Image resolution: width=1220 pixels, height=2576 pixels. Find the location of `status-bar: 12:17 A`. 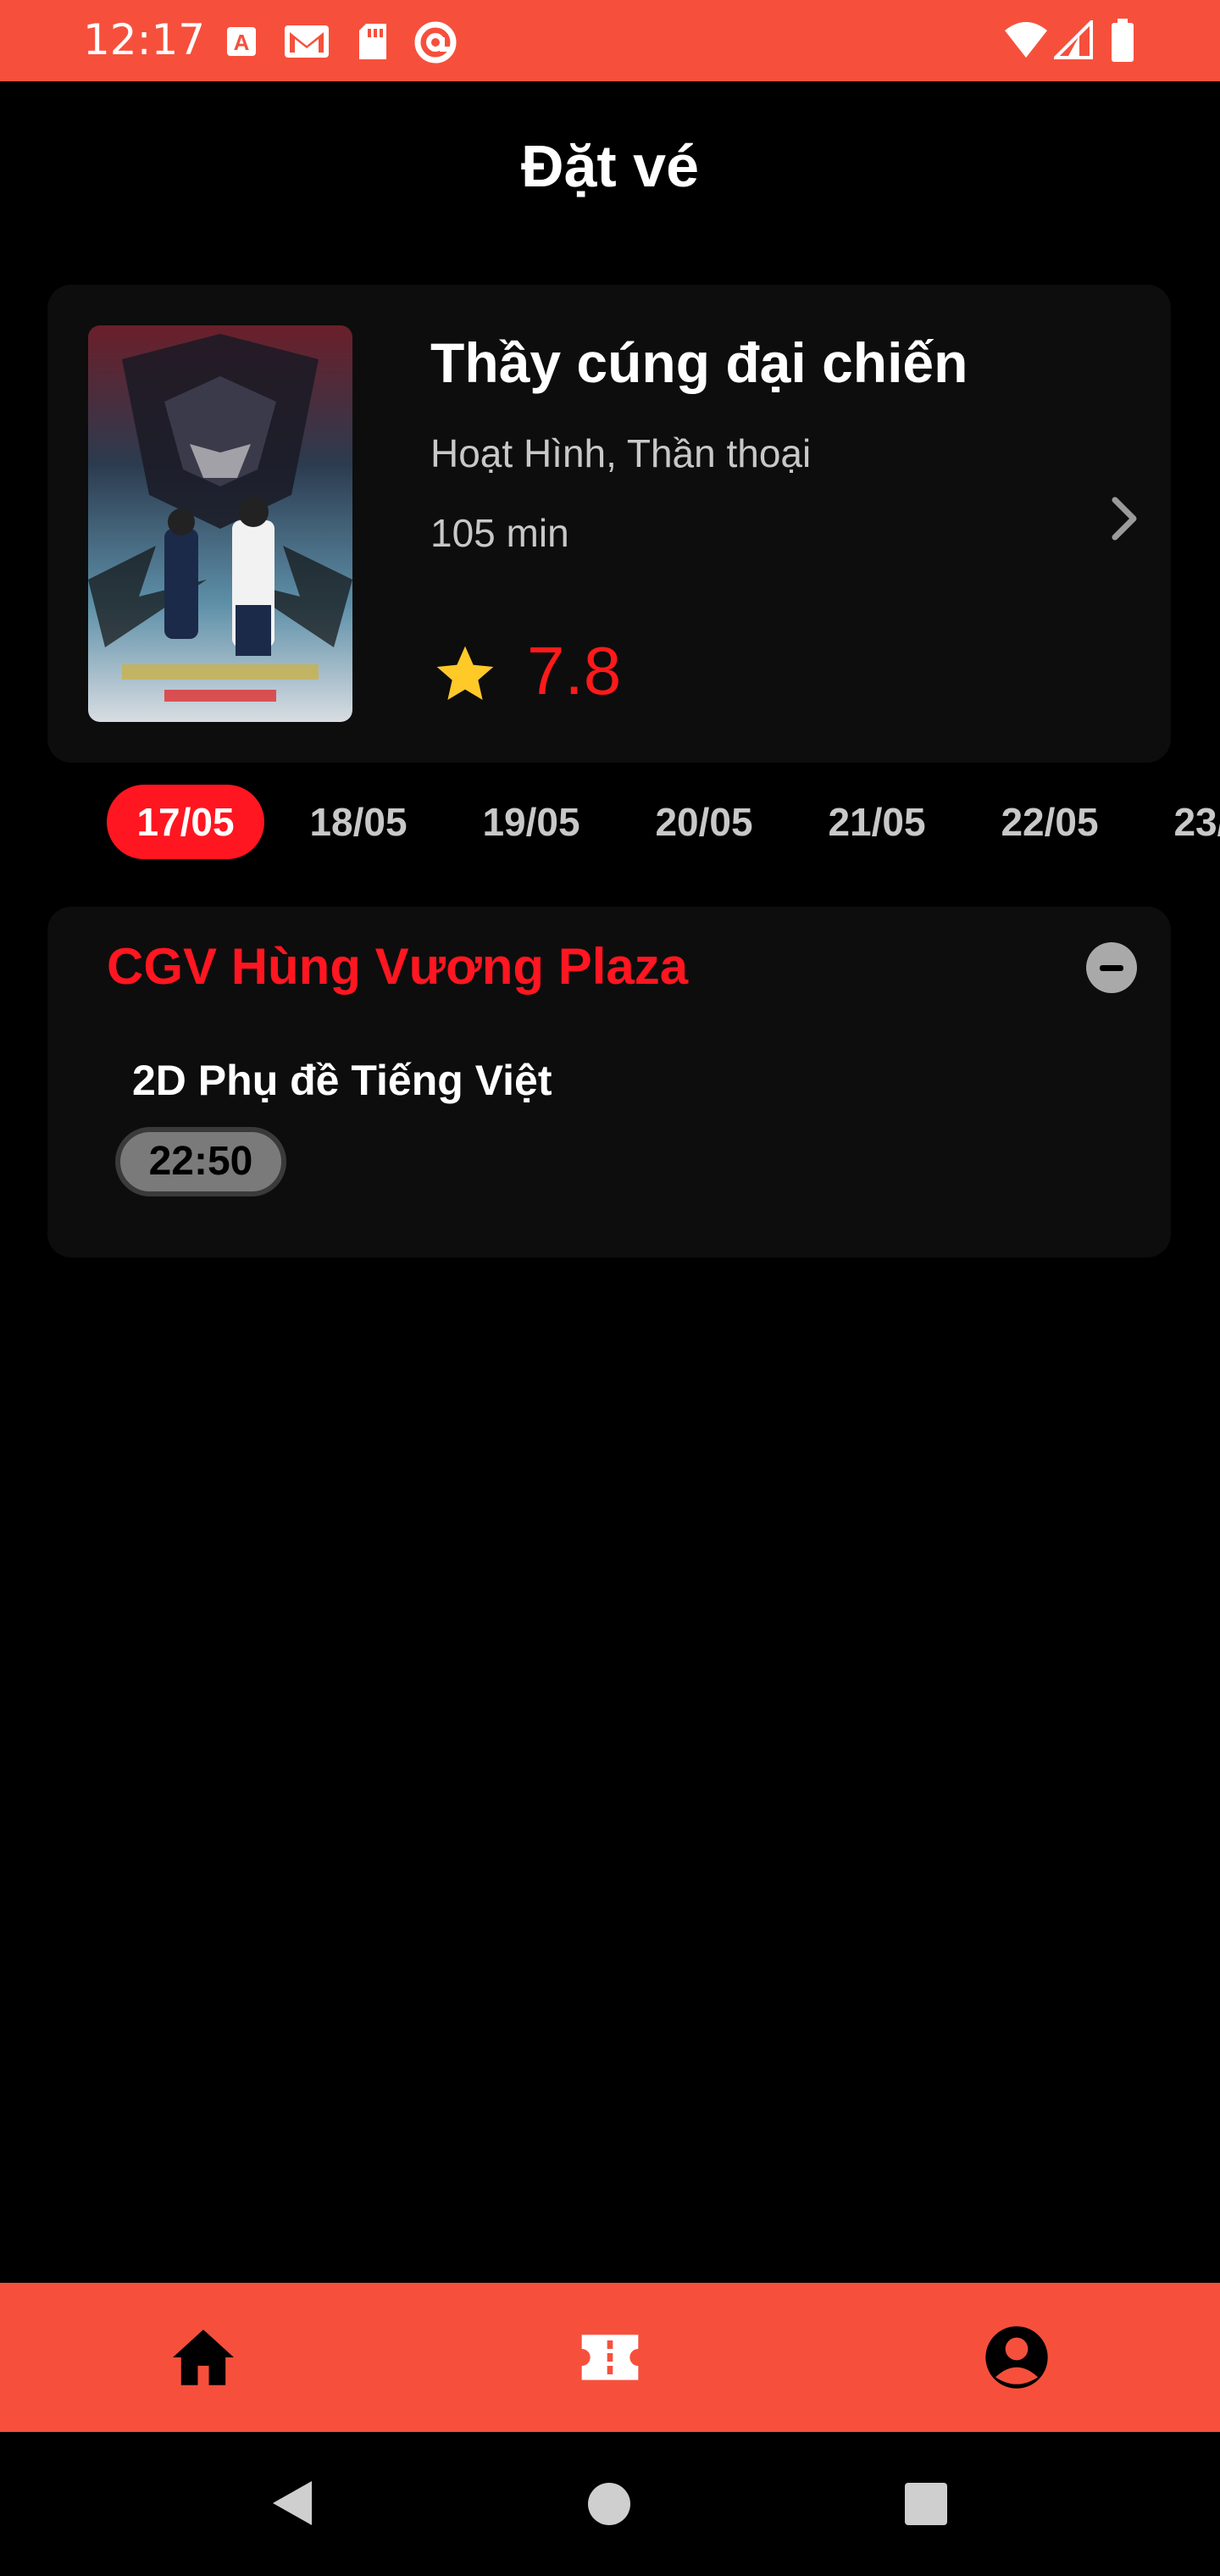

status-bar: 12:17 A is located at coordinates (610, 40).